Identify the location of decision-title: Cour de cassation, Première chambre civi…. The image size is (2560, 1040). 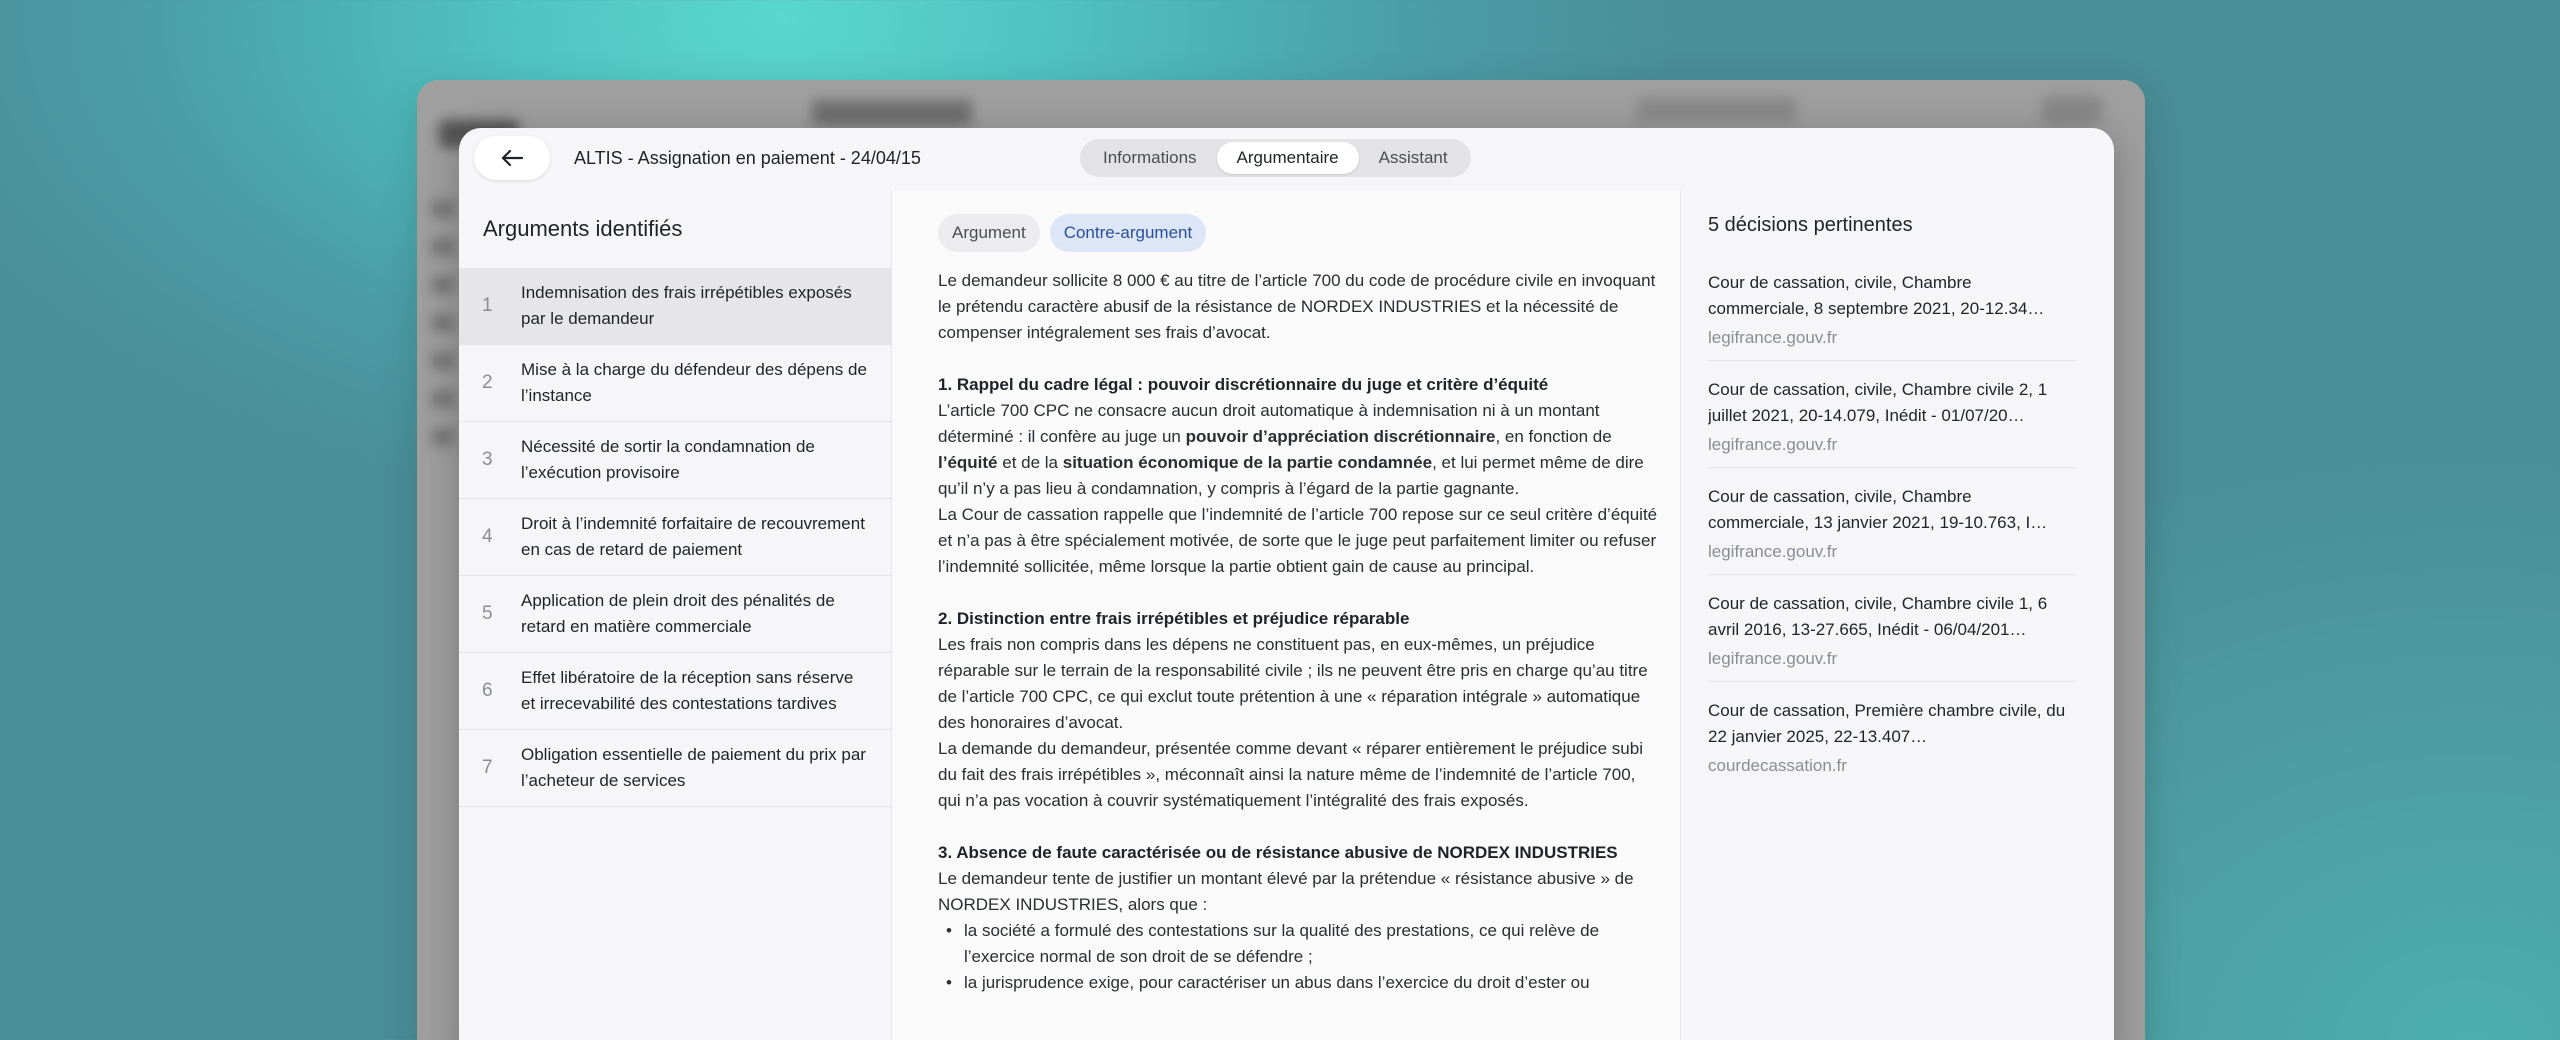
(1887, 723).